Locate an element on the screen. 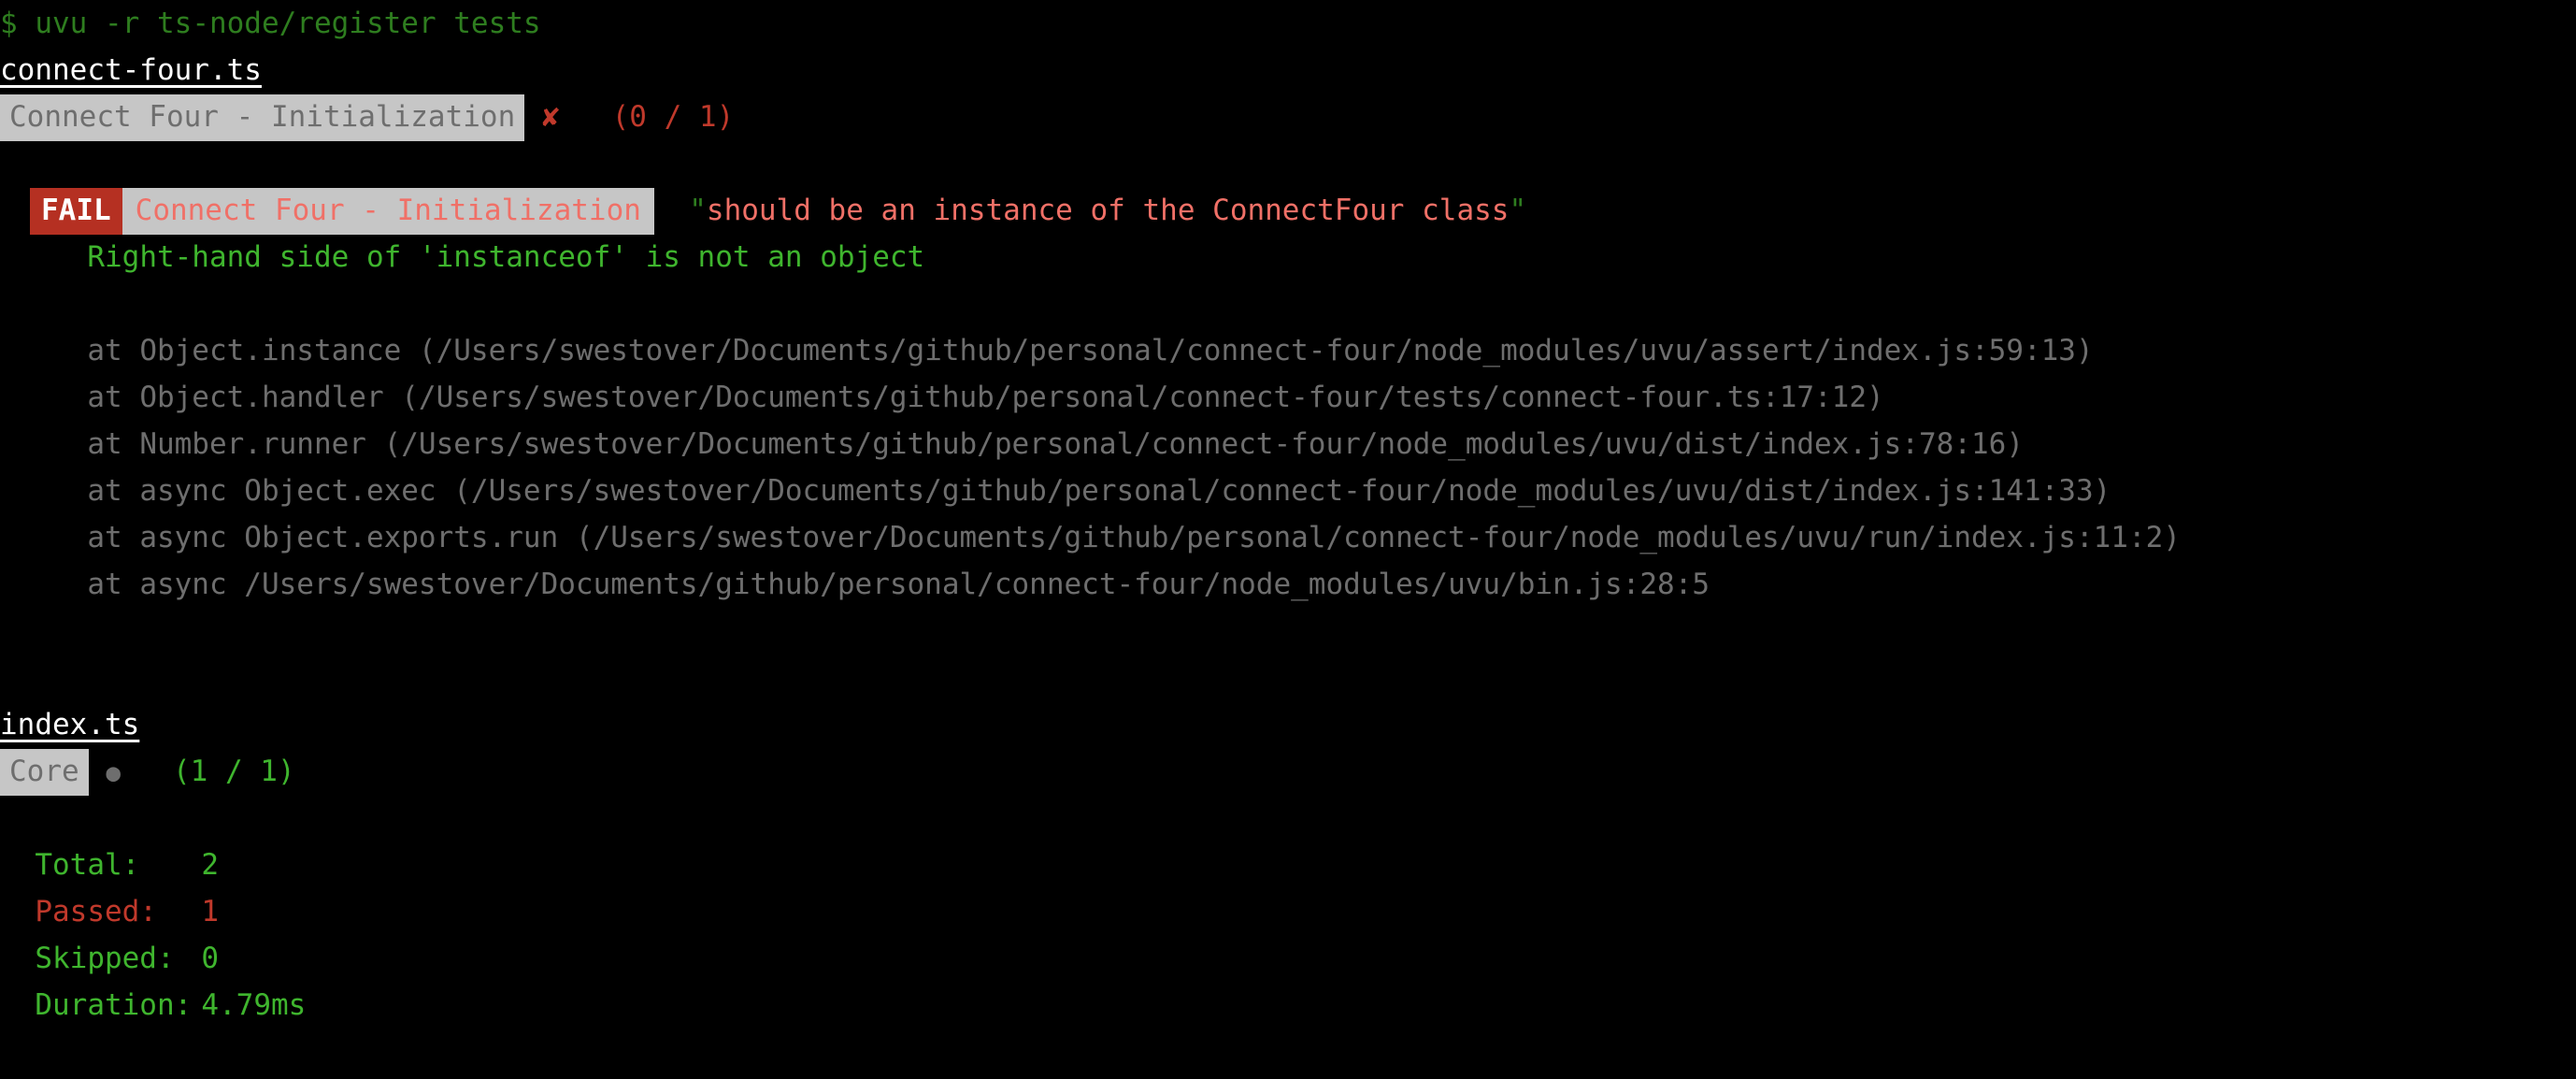  fail-badge: FAIL is located at coordinates (76, 211).